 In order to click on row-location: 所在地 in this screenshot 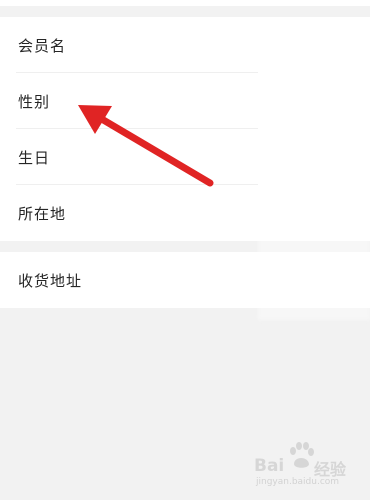, I will do `click(185, 213)`.